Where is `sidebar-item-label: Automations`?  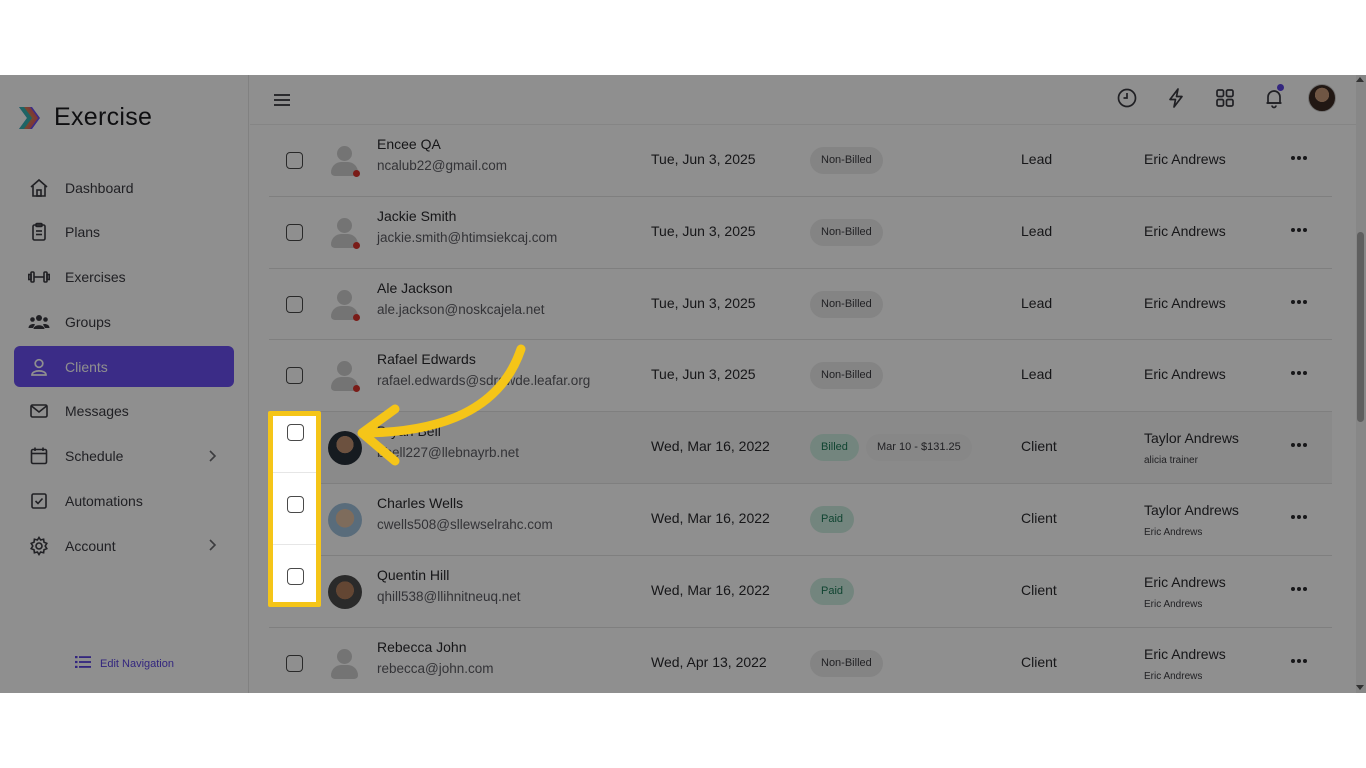
sidebar-item-label: Automations is located at coordinates (104, 501).